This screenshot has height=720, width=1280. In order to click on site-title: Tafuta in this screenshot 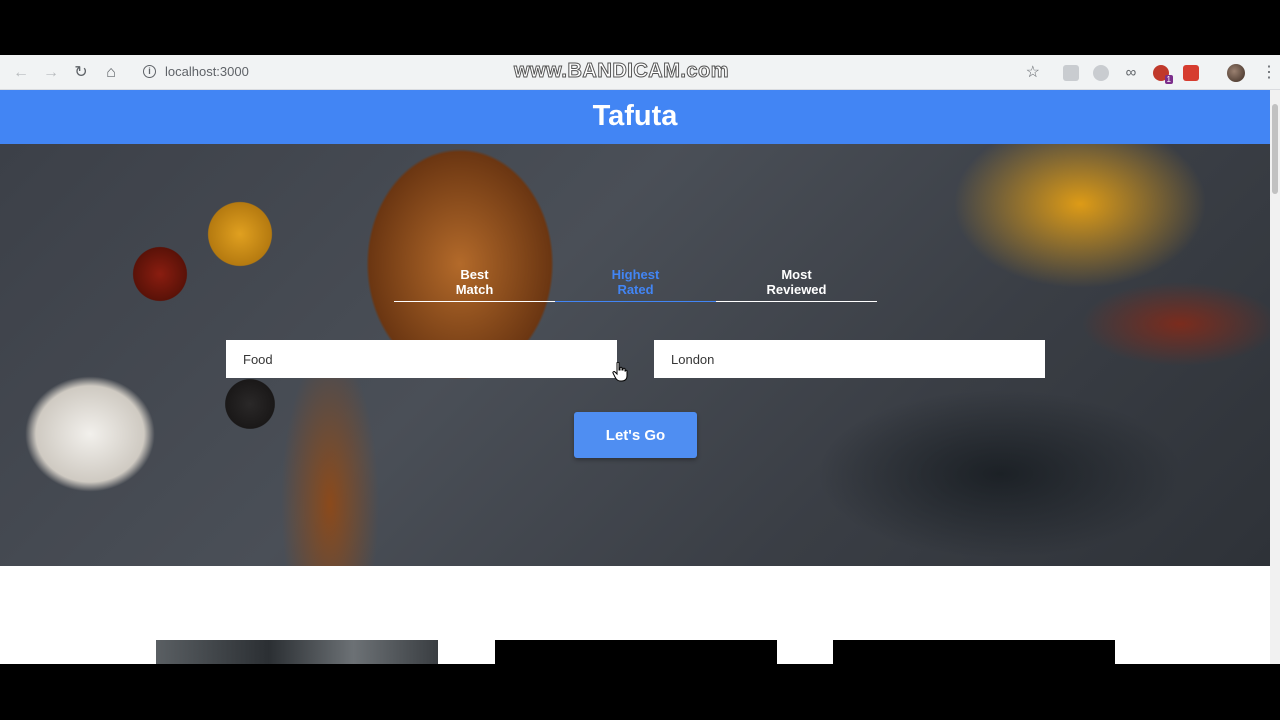, I will do `click(635, 116)`.